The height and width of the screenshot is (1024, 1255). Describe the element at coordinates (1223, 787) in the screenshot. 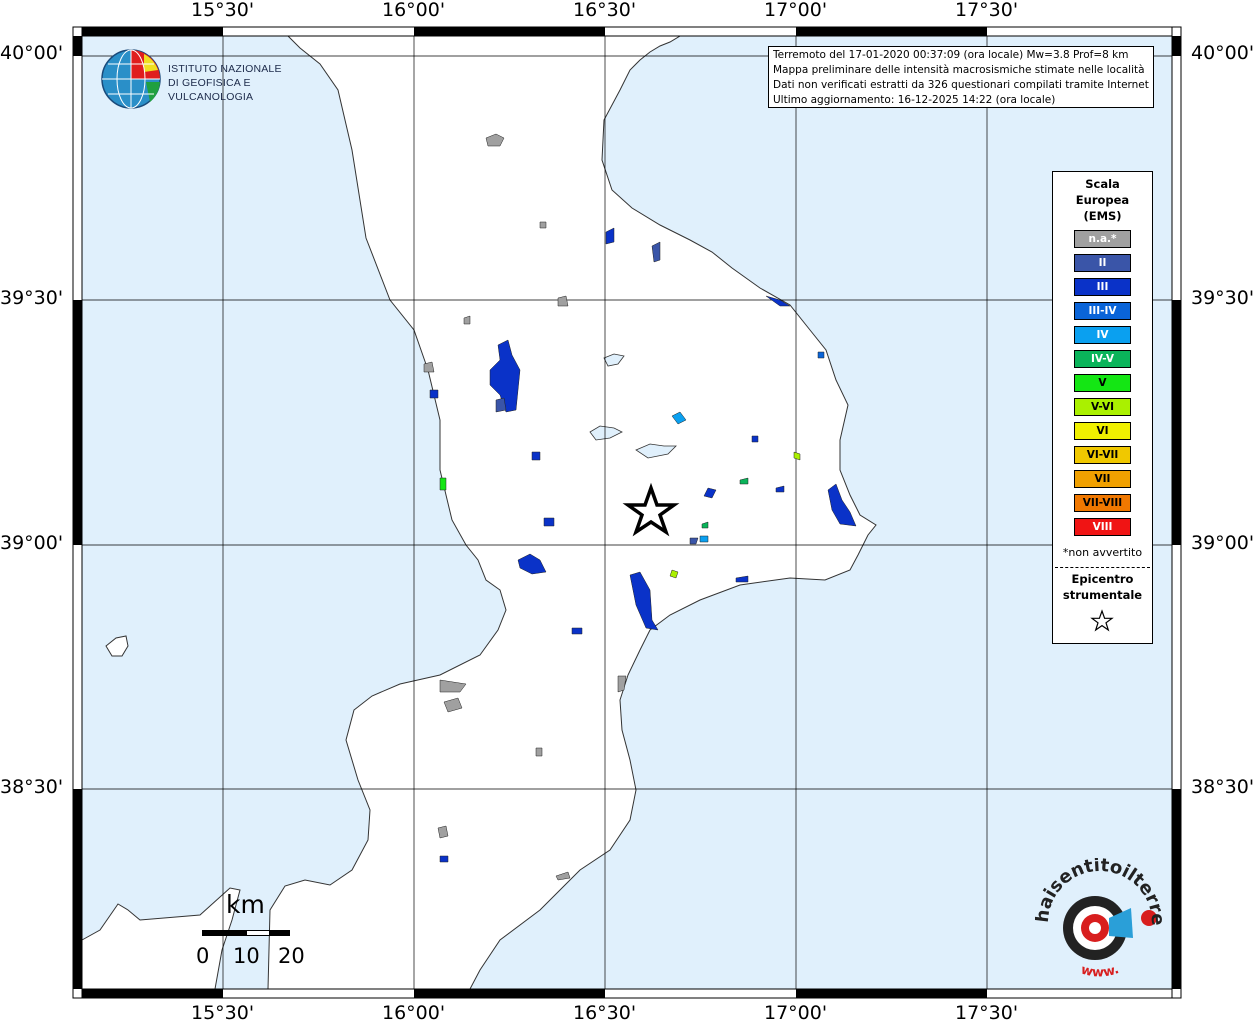

I see `lat-label-right-4: 38°30'` at that location.